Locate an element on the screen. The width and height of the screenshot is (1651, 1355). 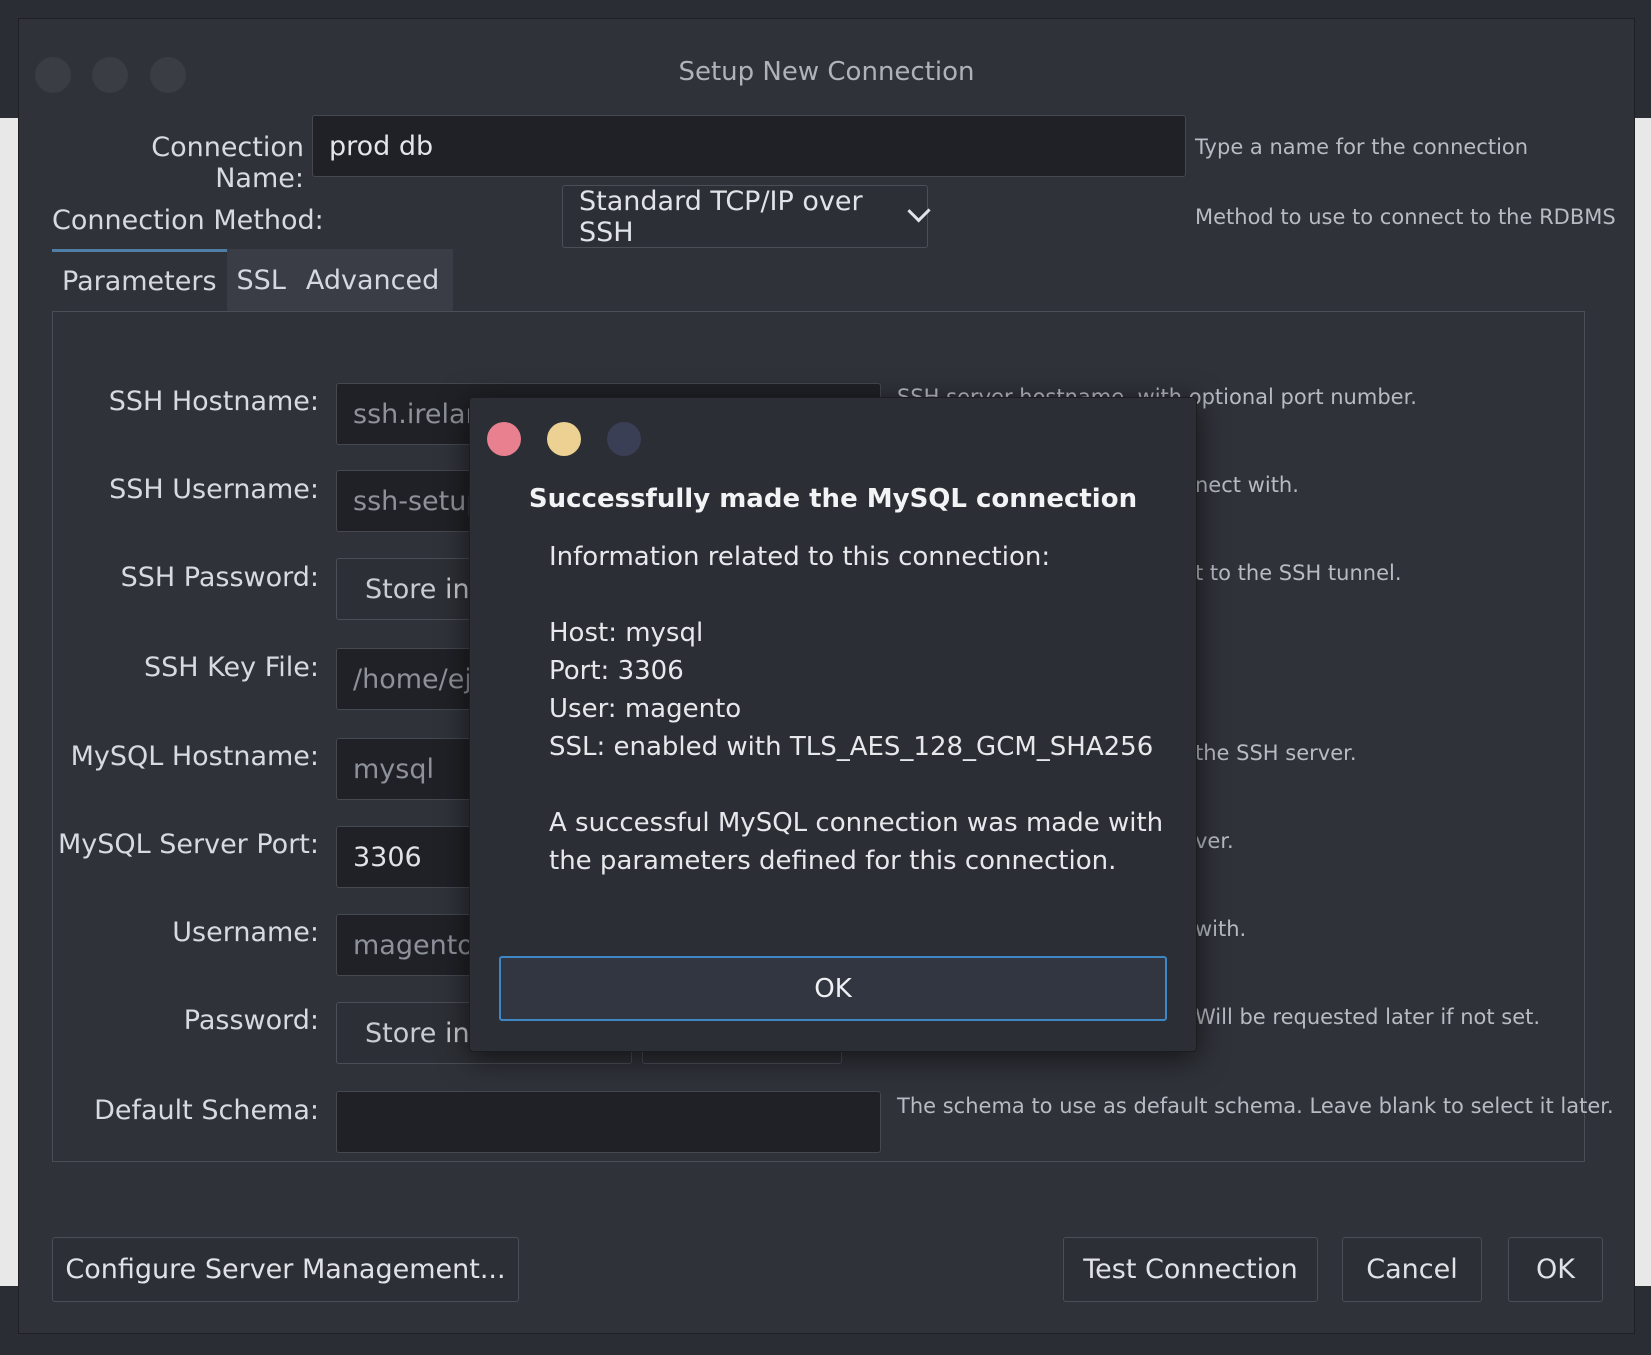
ssh-hostname-label: SSH Hostname: is located at coordinates (213, 401).